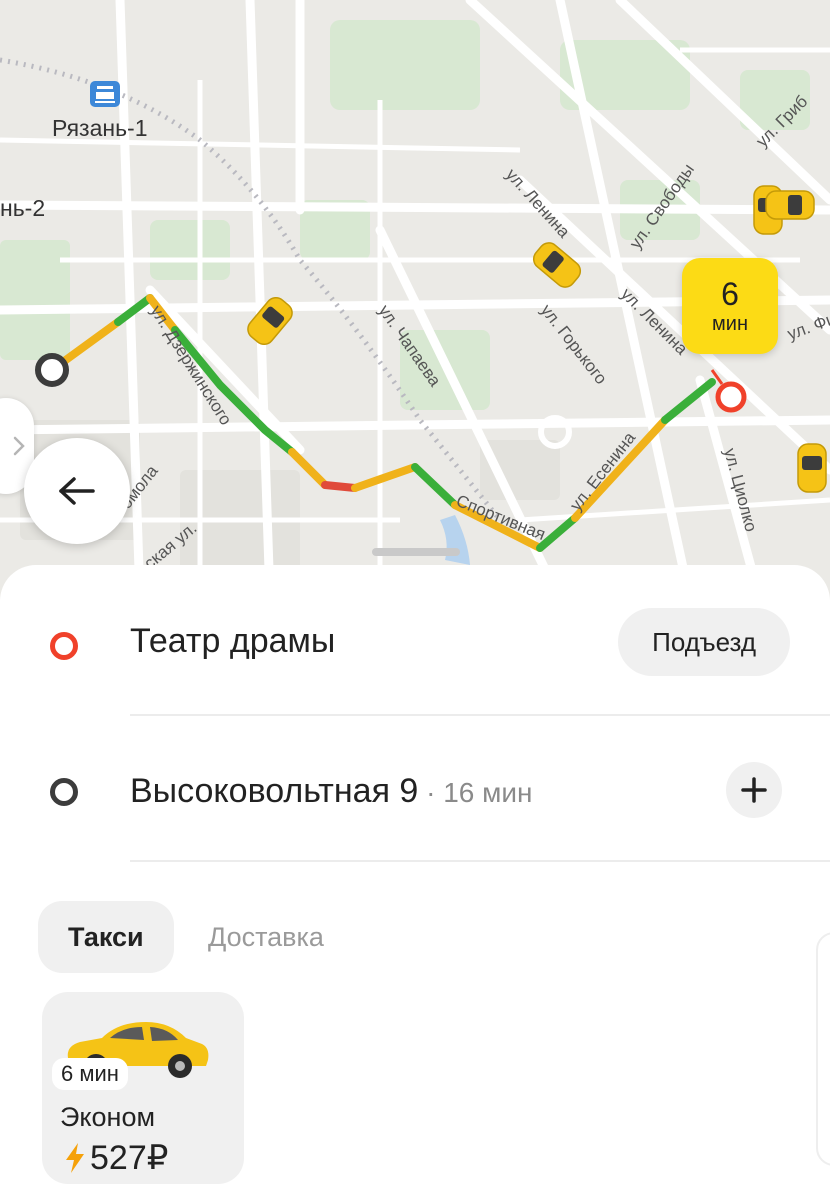 The width and height of the screenshot is (830, 1200). What do you see at coordinates (602, 471) in the screenshot?
I see `street-label: ул. Есенина` at bounding box center [602, 471].